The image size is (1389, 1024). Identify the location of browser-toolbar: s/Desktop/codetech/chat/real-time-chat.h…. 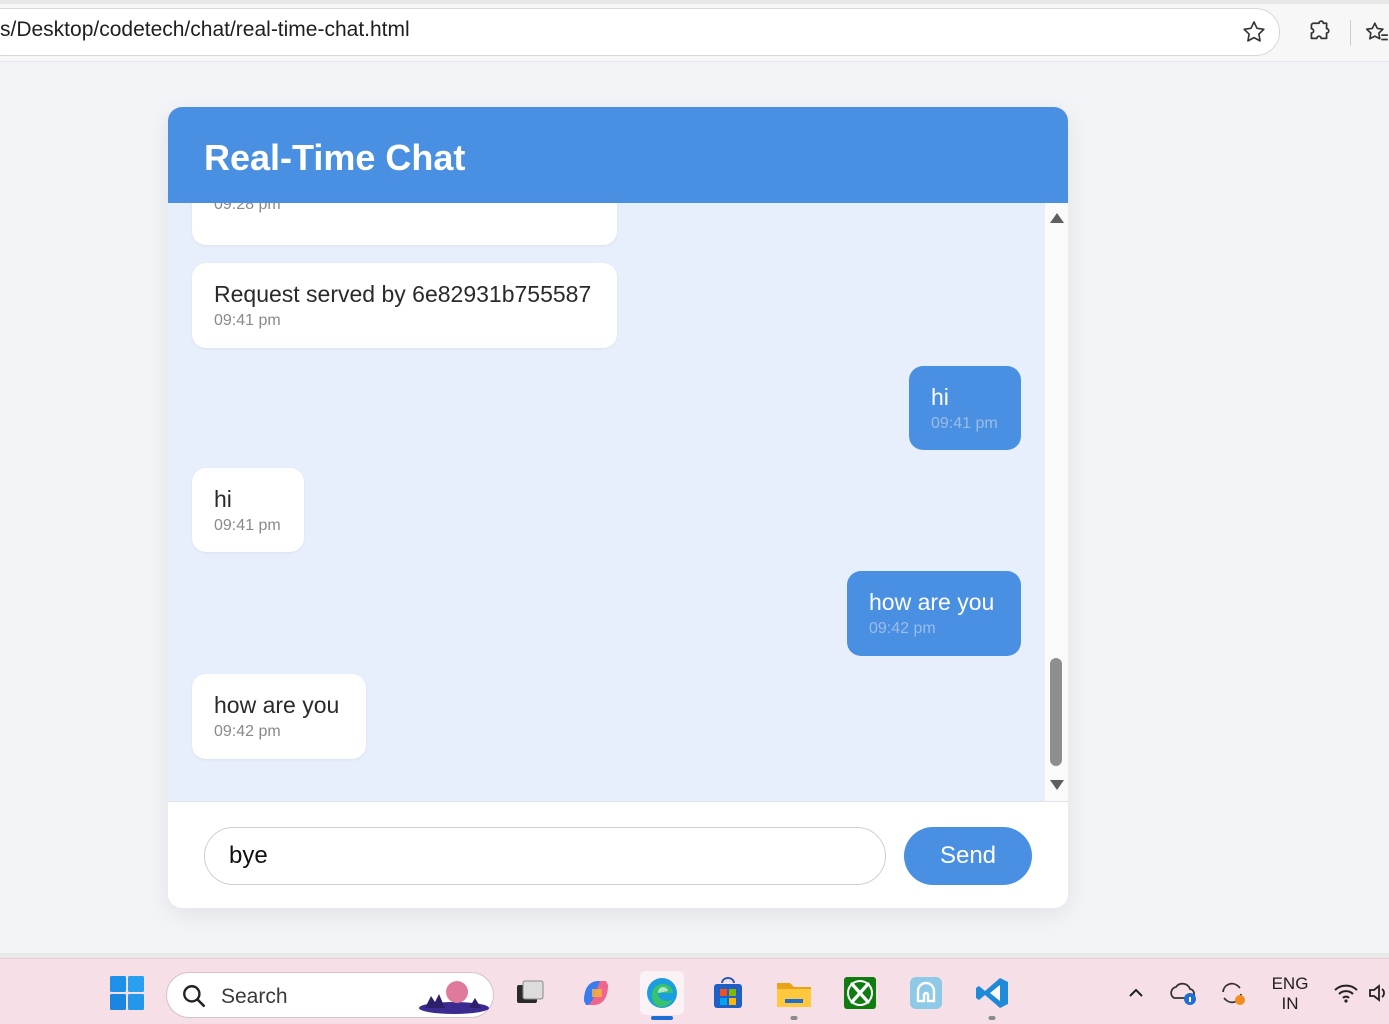
(694, 31).